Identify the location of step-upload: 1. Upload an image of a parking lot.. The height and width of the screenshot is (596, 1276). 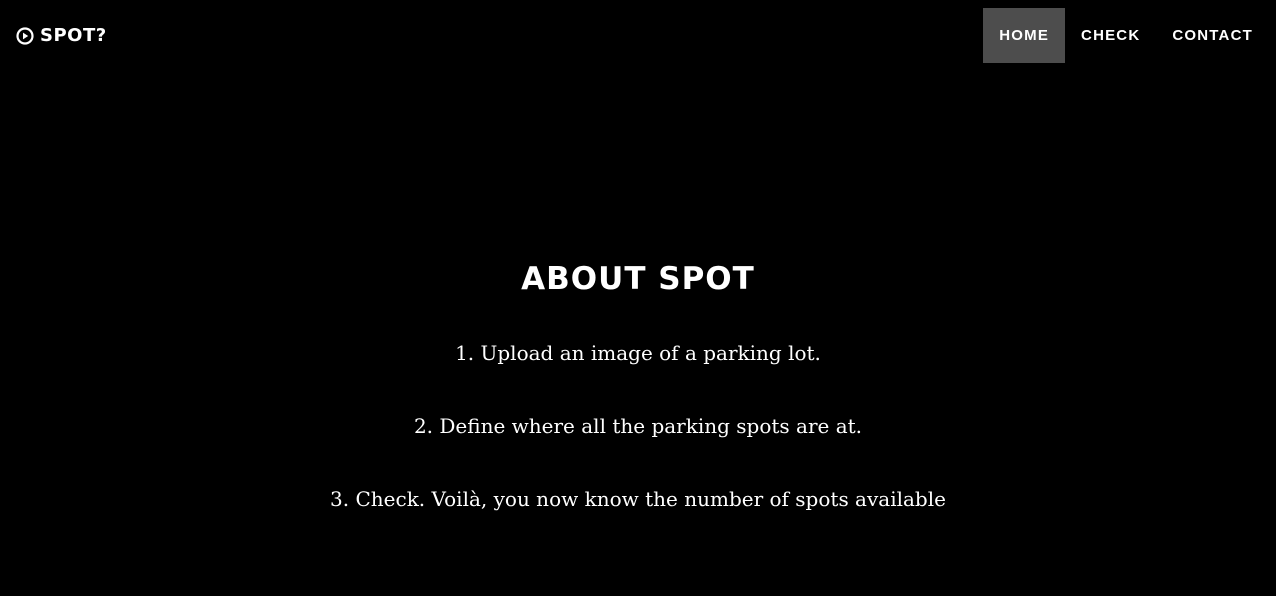
(638, 353).